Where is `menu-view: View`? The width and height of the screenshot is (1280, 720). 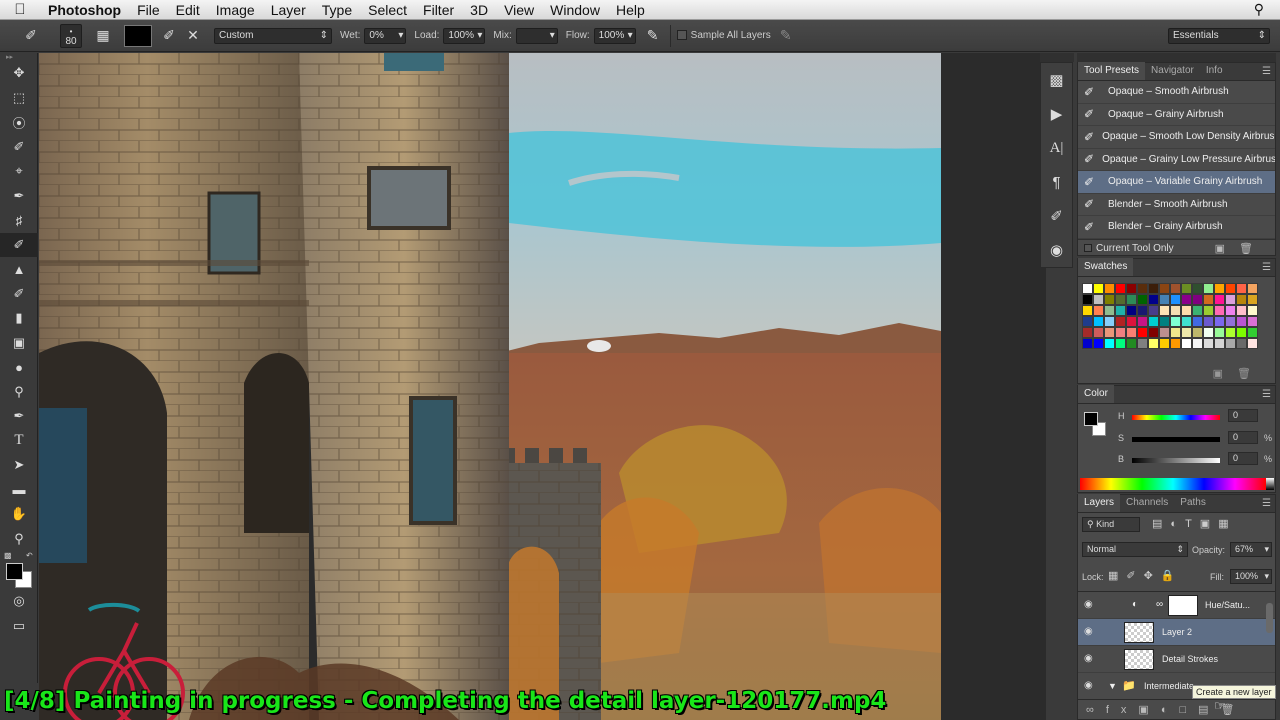 menu-view: View is located at coordinates (519, 10).